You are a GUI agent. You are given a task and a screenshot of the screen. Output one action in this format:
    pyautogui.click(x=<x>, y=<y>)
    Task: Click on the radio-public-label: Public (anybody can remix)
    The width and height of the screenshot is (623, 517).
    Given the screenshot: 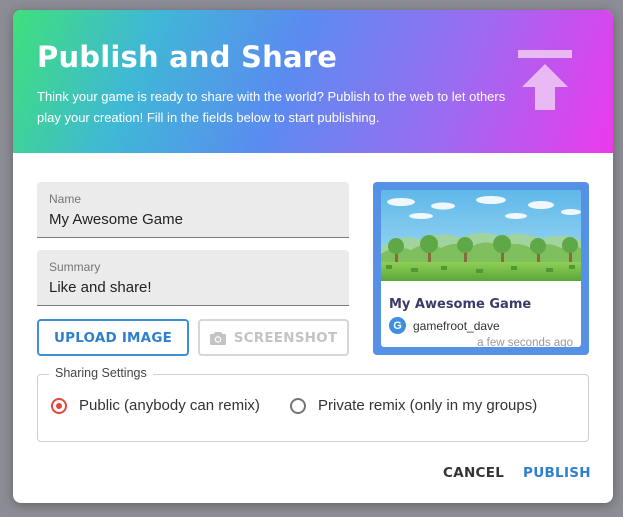 What is the action you would take?
    pyautogui.click(x=169, y=405)
    